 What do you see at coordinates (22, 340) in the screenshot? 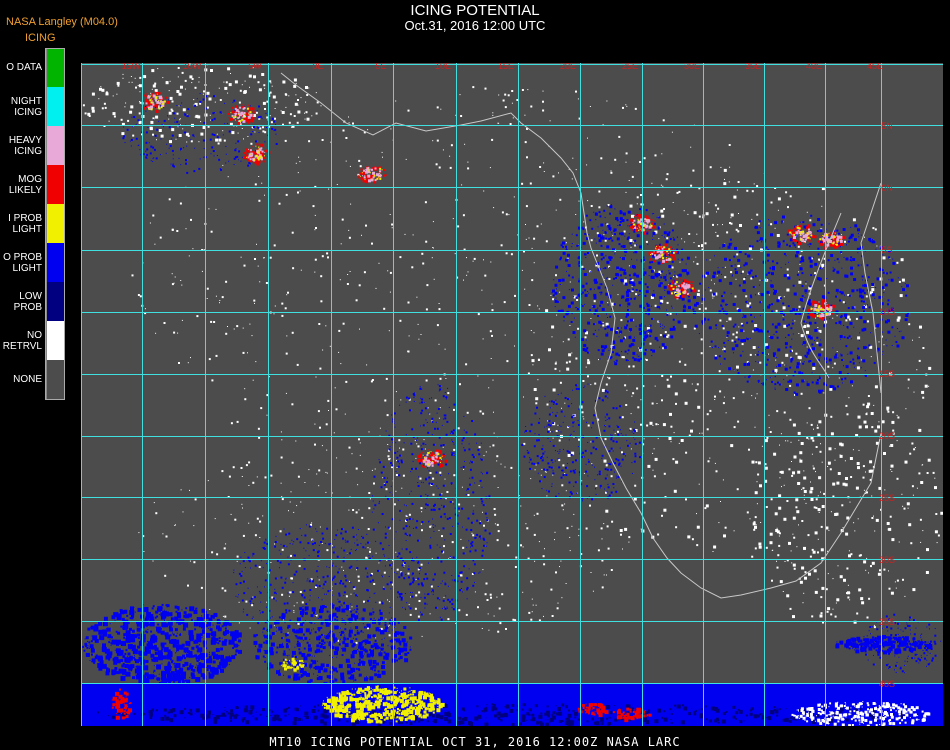
I see `legend-item-label: NO RETRVL` at bounding box center [22, 340].